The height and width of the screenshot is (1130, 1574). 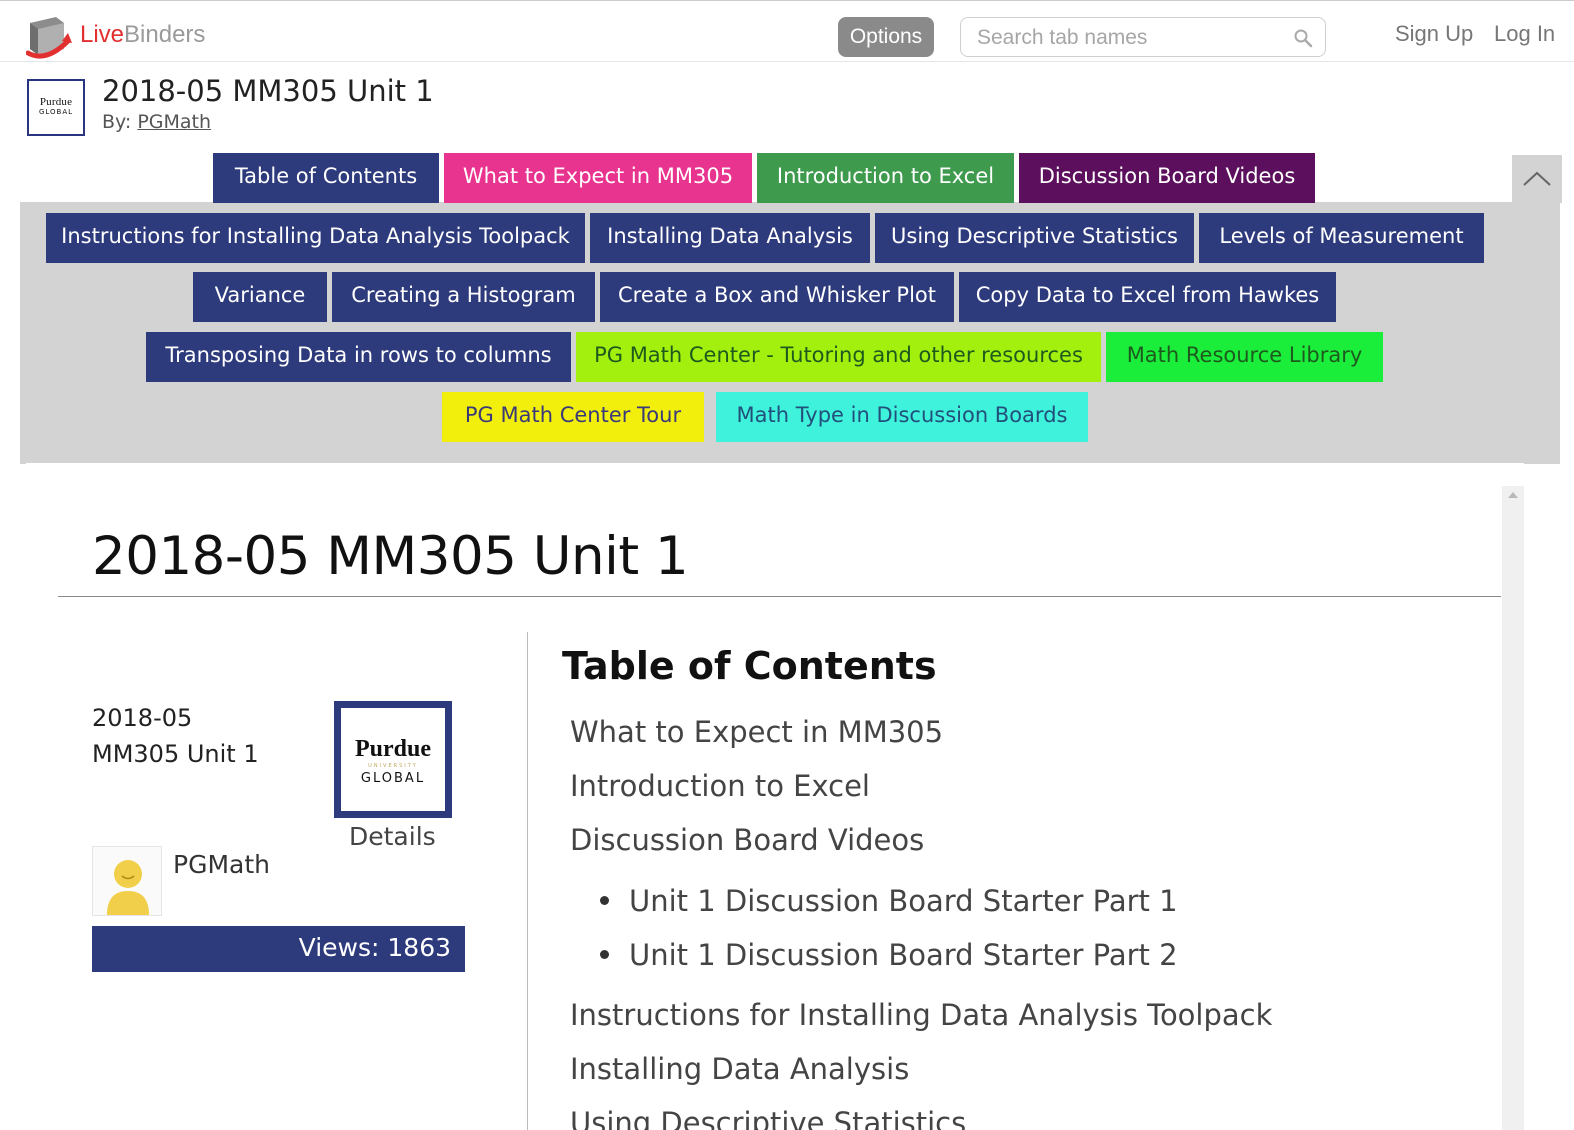 What do you see at coordinates (1167, 178) in the screenshot?
I see `tab-discussion-board-videos: Discussion Board Videos` at bounding box center [1167, 178].